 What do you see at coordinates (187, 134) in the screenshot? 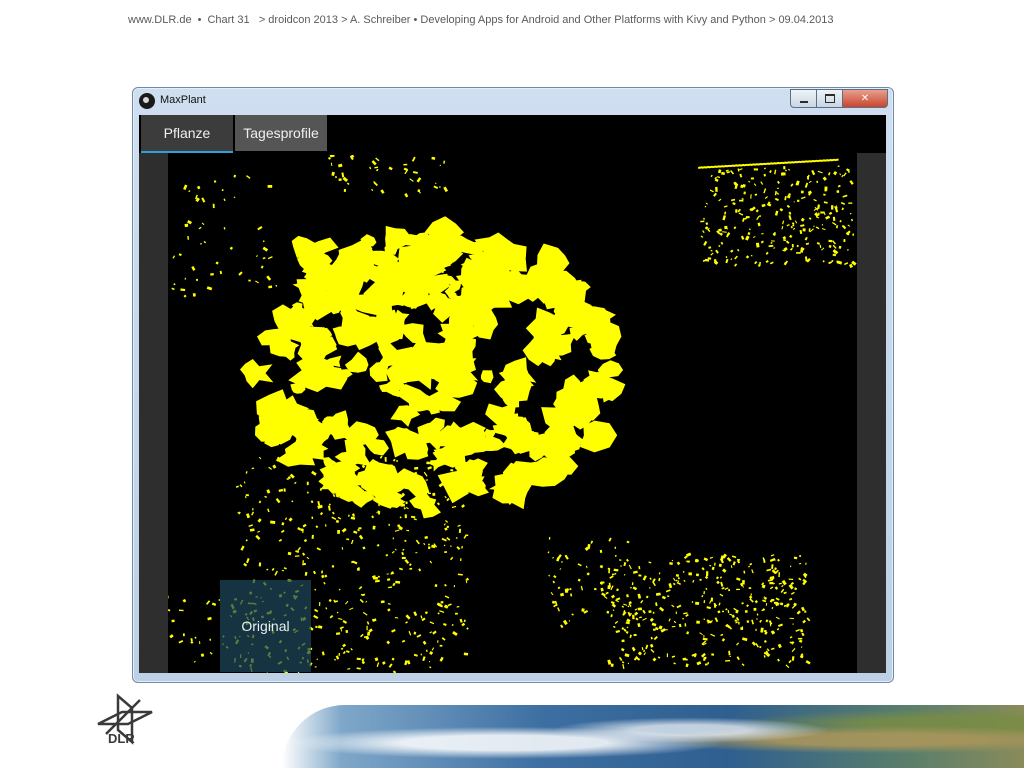
I see `tab-pflanze: Pflanze` at bounding box center [187, 134].